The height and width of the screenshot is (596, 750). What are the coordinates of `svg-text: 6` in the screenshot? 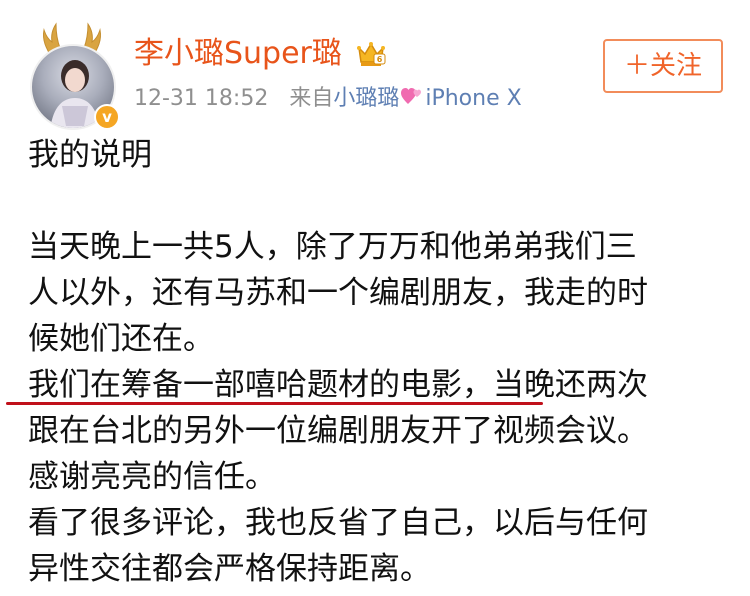 It's located at (380, 59).